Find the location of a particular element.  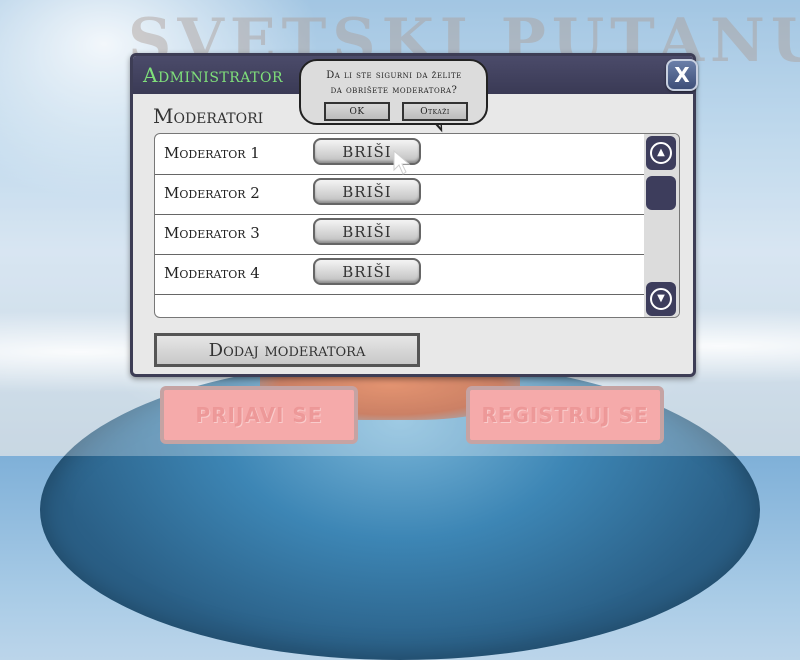

scroll-thumb is located at coordinates (661, 193).